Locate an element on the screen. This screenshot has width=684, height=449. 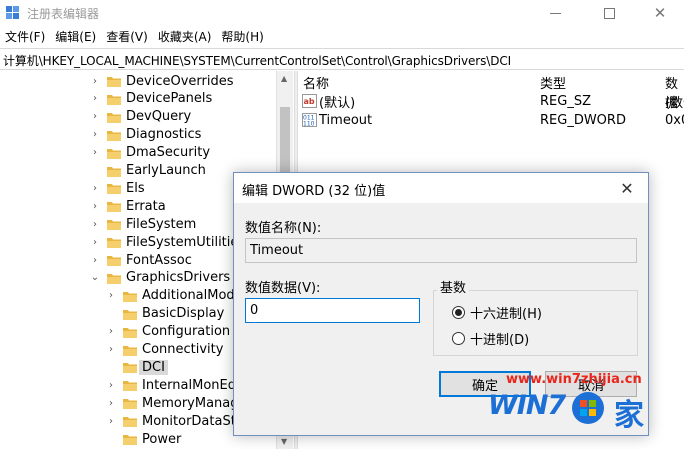
tree-item: › AdditionalMode is located at coordinates (174, 296).